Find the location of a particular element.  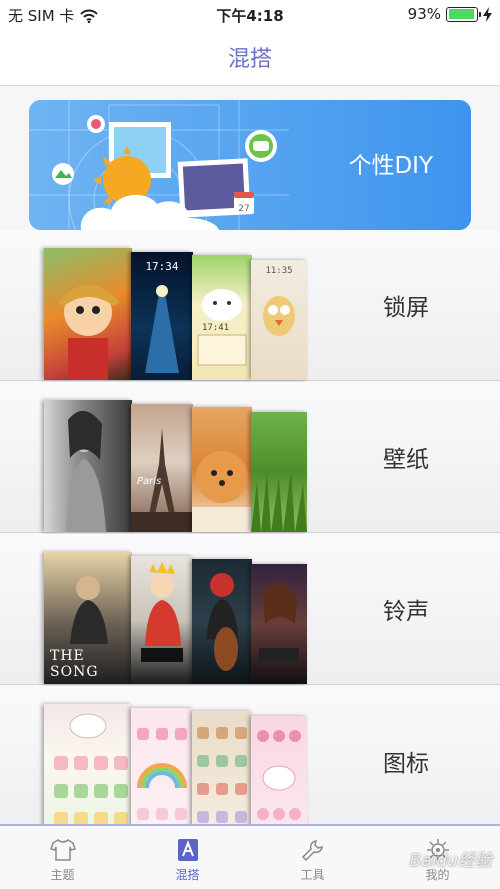

icons-label: 图标 is located at coordinates (406, 764).